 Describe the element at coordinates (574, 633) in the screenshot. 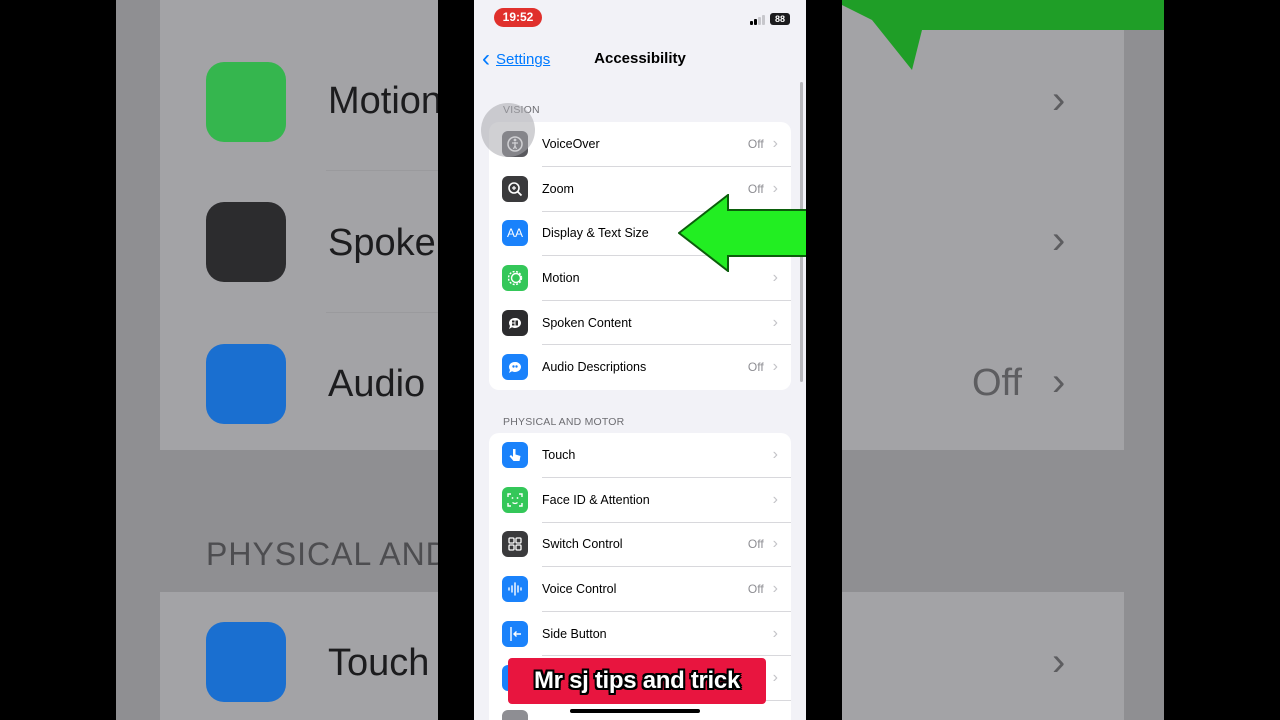

I see `row-label: Side Button` at that location.